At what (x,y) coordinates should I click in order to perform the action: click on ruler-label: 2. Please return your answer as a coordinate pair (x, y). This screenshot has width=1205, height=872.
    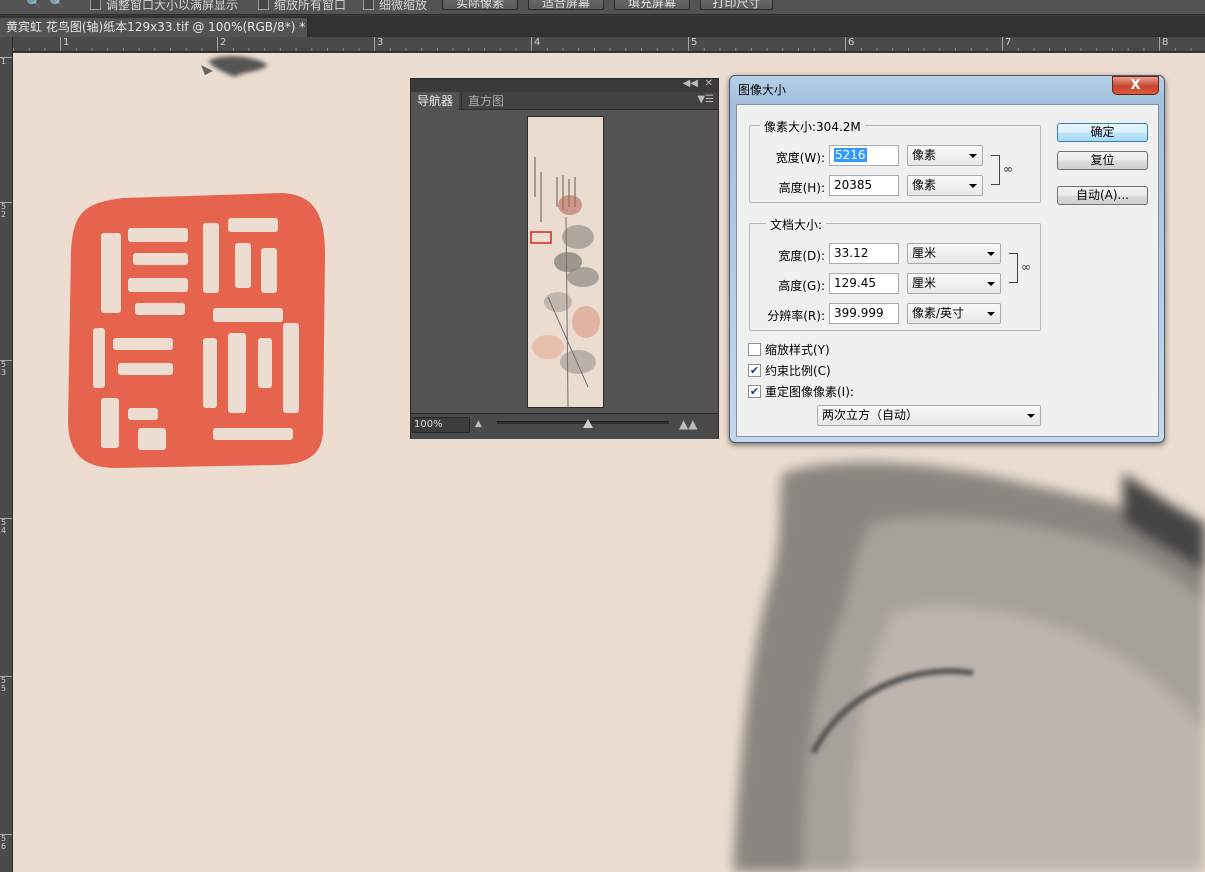
    Looking at the image, I should click on (223, 42).